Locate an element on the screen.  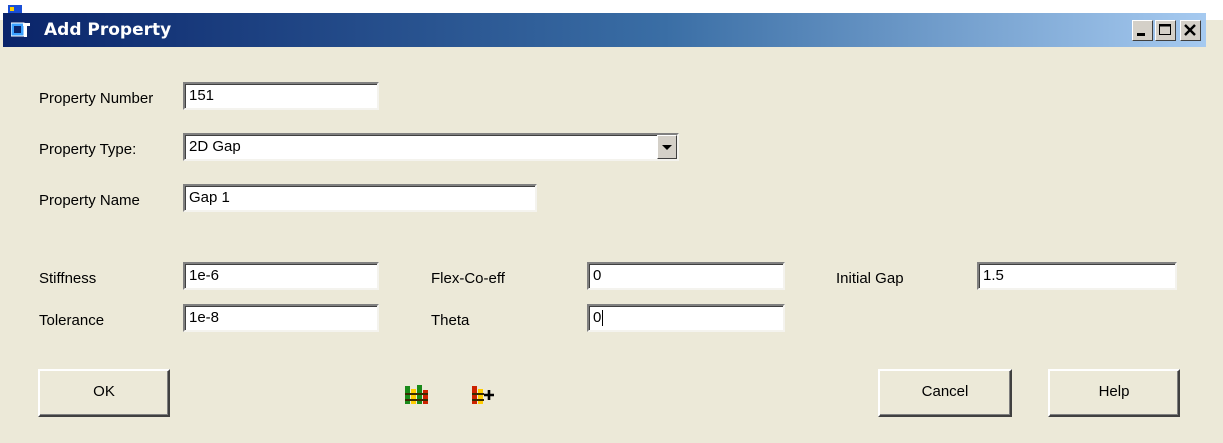
stiffness-label: Stiffness is located at coordinates (68, 278).